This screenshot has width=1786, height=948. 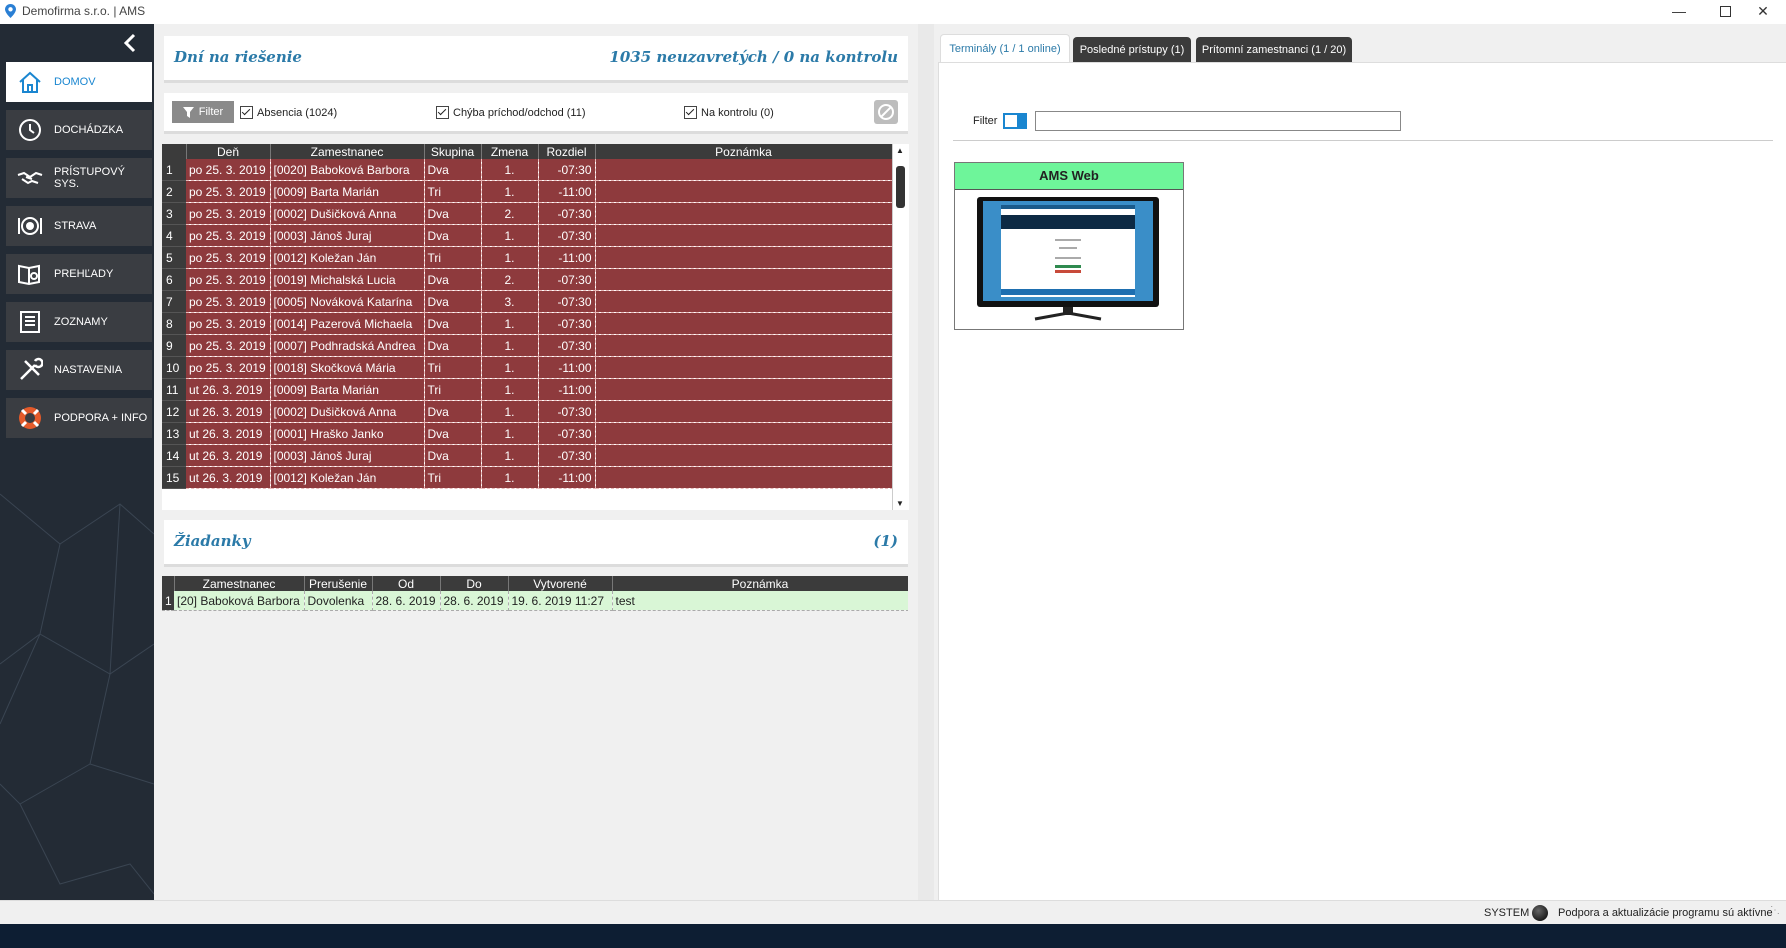 What do you see at coordinates (567, 151) in the screenshot?
I see `column-header: Rozdiel` at bounding box center [567, 151].